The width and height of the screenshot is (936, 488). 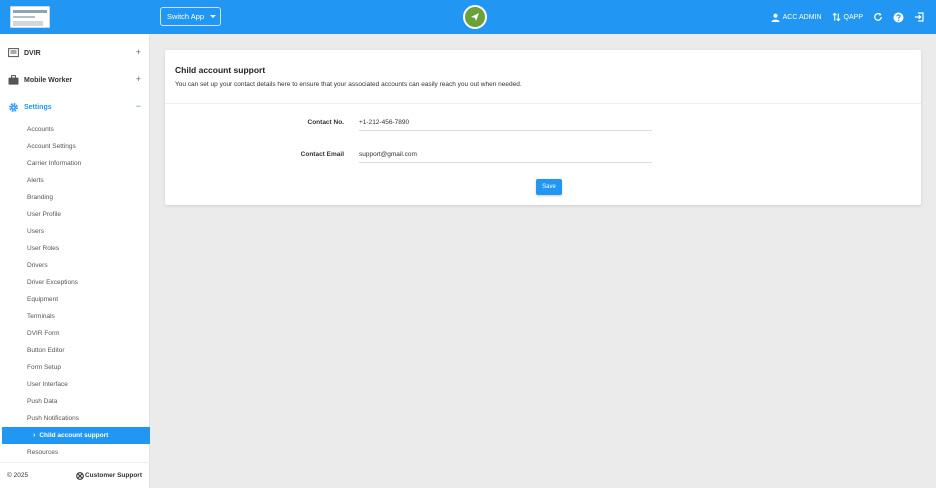 I want to click on sidebar-item-carrier-information: Carrier Information, so click(x=75, y=163).